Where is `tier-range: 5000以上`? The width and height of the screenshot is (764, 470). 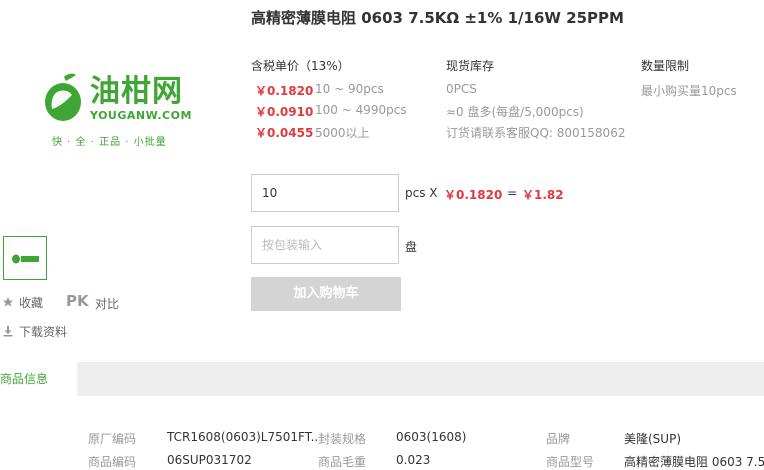
tier-range: 5000以上 is located at coordinates (342, 133).